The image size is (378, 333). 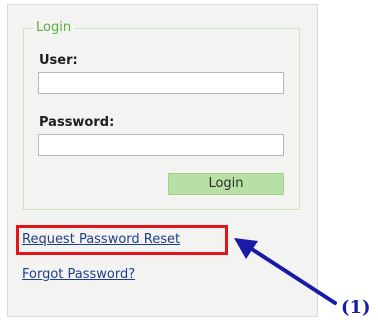 What do you see at coordinates (356, 307) in the screenshot?
I see `callout-label: (1)` at bounding box center [356, 307].